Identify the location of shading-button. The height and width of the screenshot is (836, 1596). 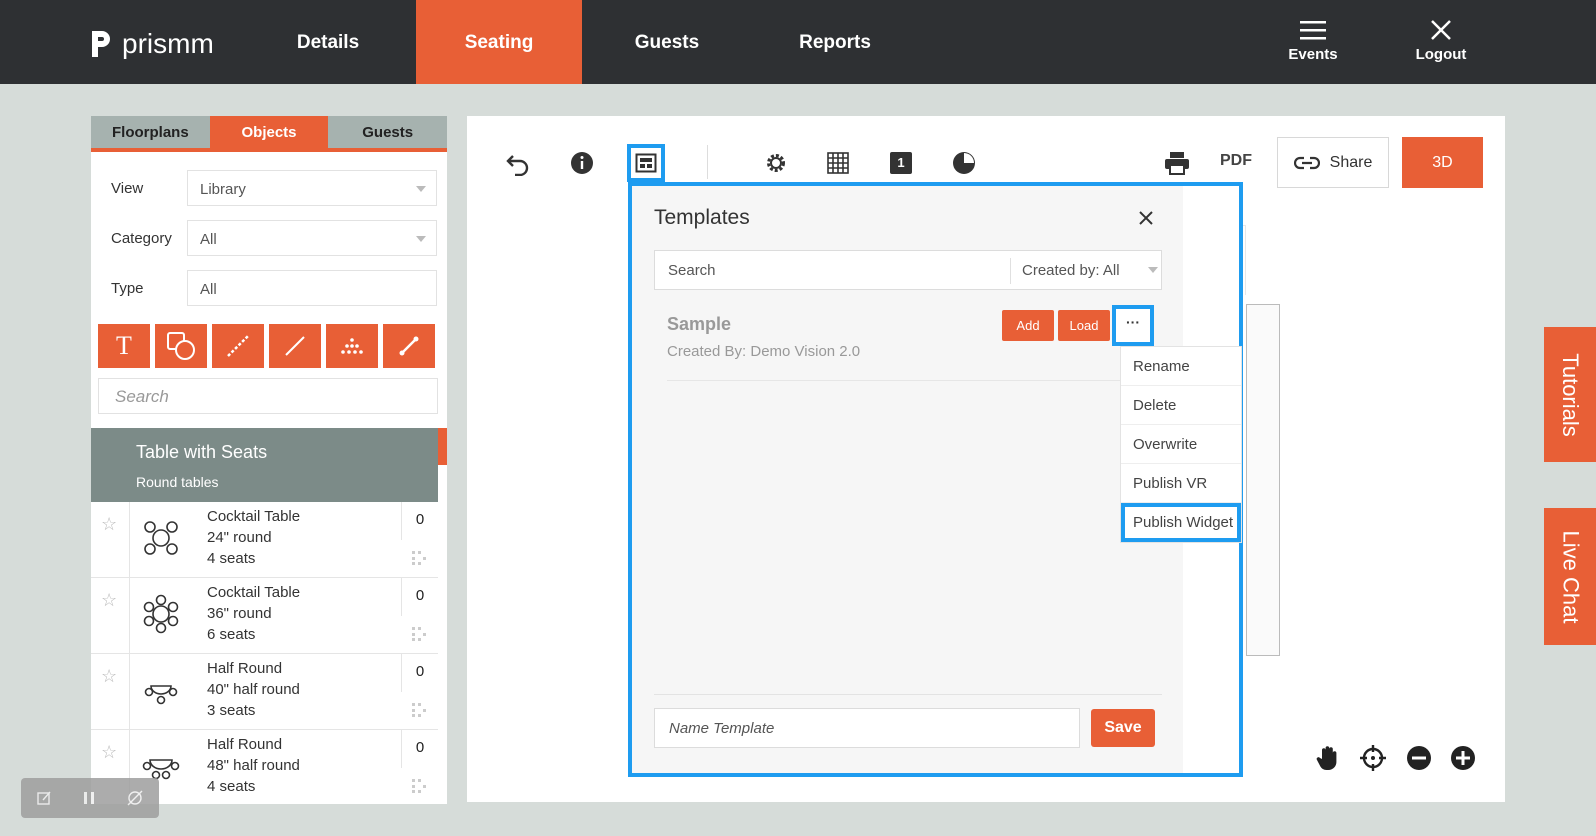
(964, 163).